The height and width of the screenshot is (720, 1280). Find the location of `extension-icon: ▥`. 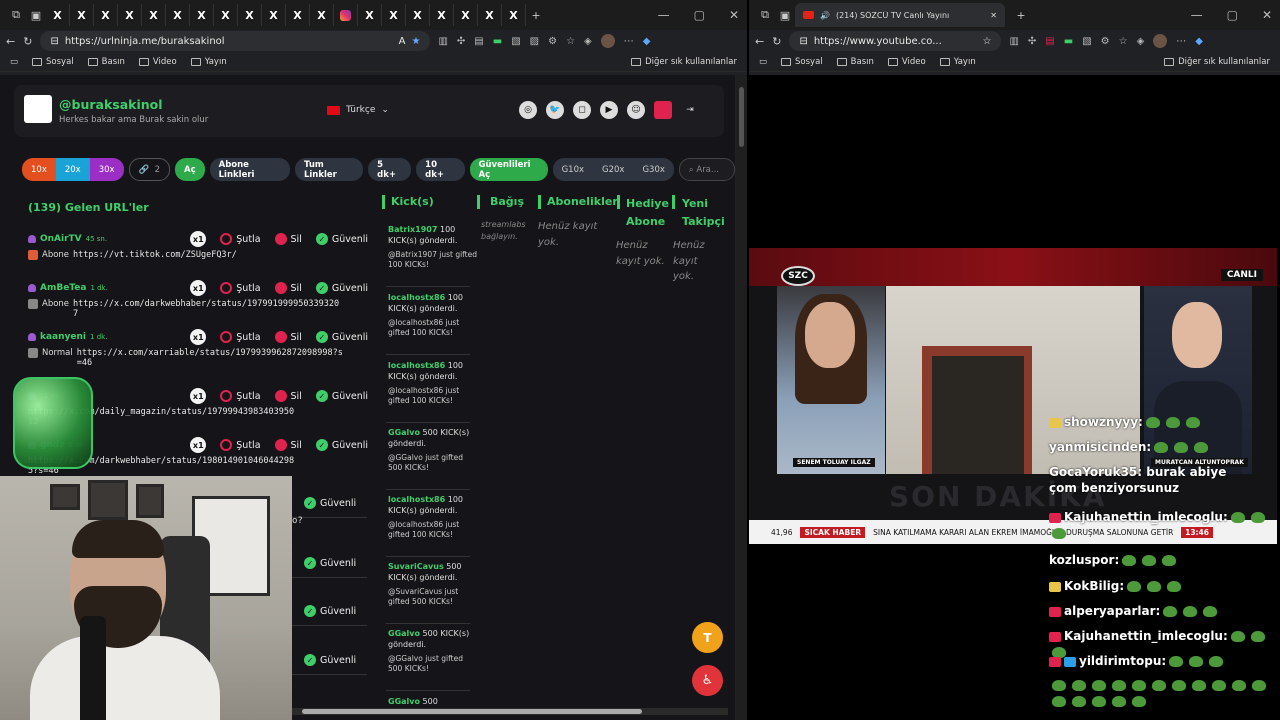

extension-icon: ▥ is located at coordinates (442, 41).